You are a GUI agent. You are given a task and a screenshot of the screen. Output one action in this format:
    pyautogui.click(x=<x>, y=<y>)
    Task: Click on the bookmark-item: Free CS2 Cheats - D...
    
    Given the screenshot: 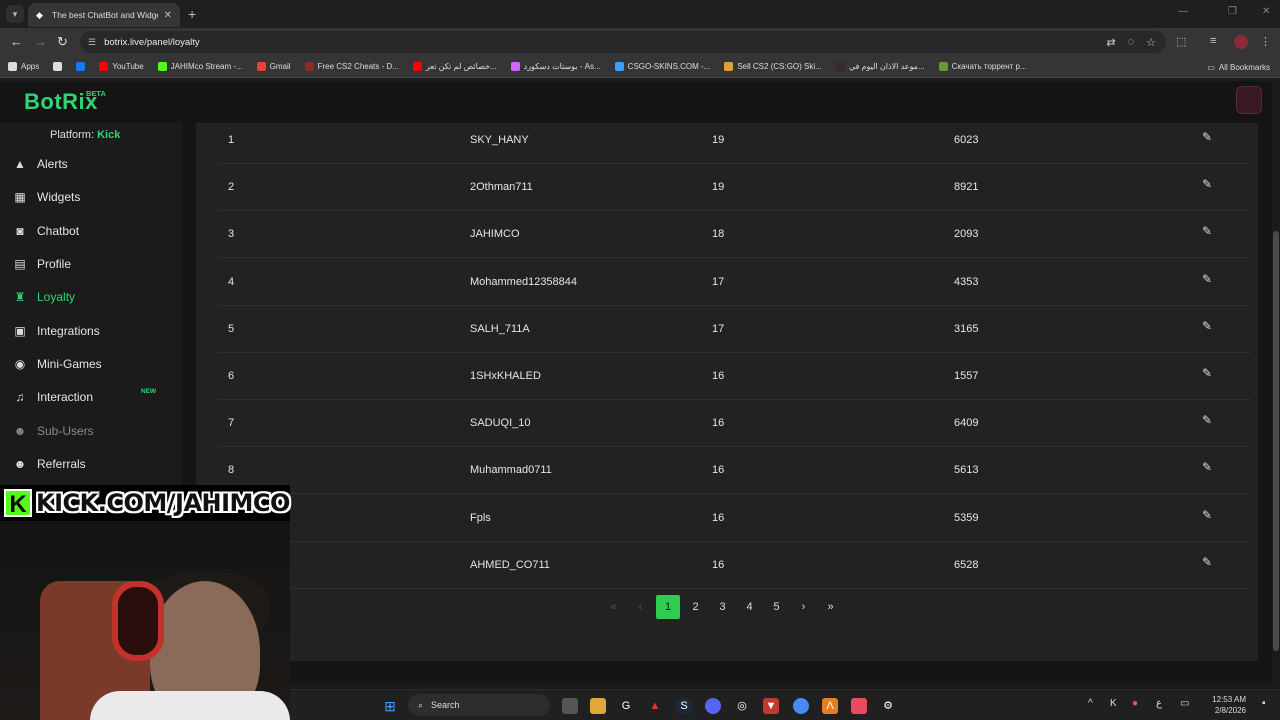 What is the action you would take?
    pyautogui.click(x=351, y=66)
    